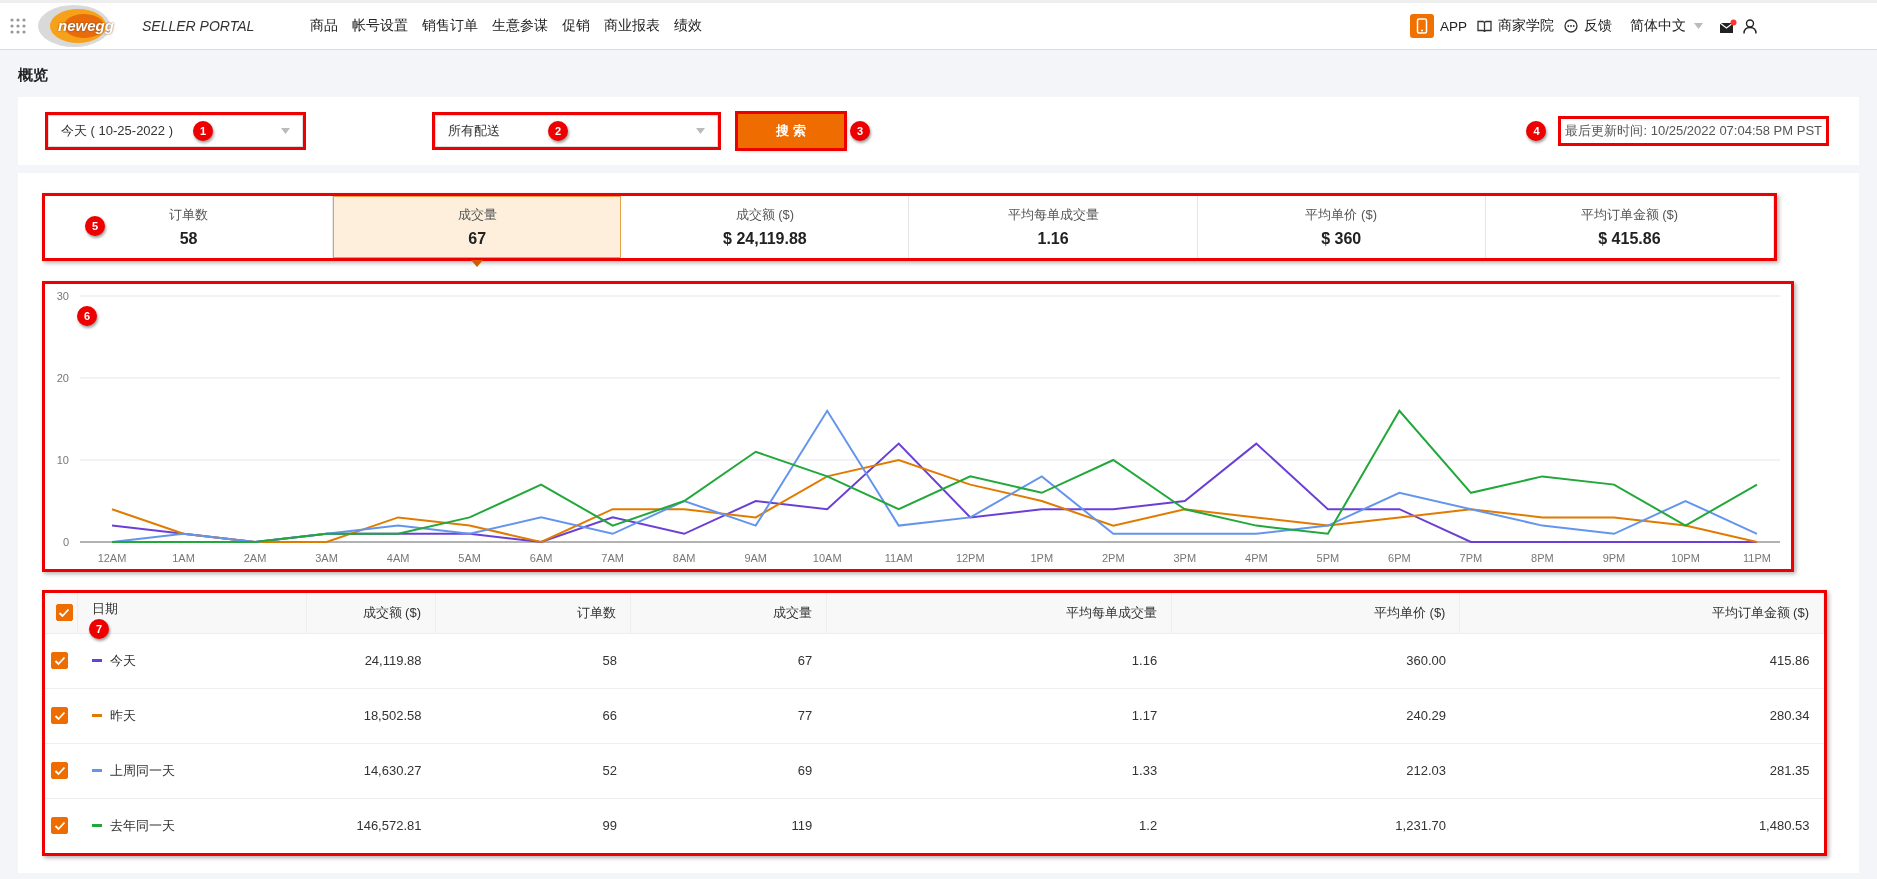  What do you see at coordinates (1666, 26) in the screenshot?
I see `language-dropdown: 简体中文` at bounding box center [1666, 26].